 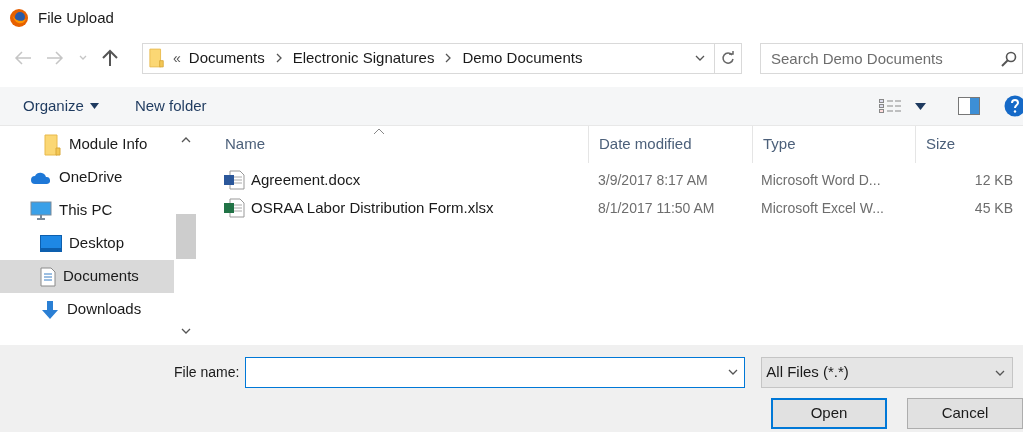 I want to click on refresh-icon, so click(x=728, y=58).